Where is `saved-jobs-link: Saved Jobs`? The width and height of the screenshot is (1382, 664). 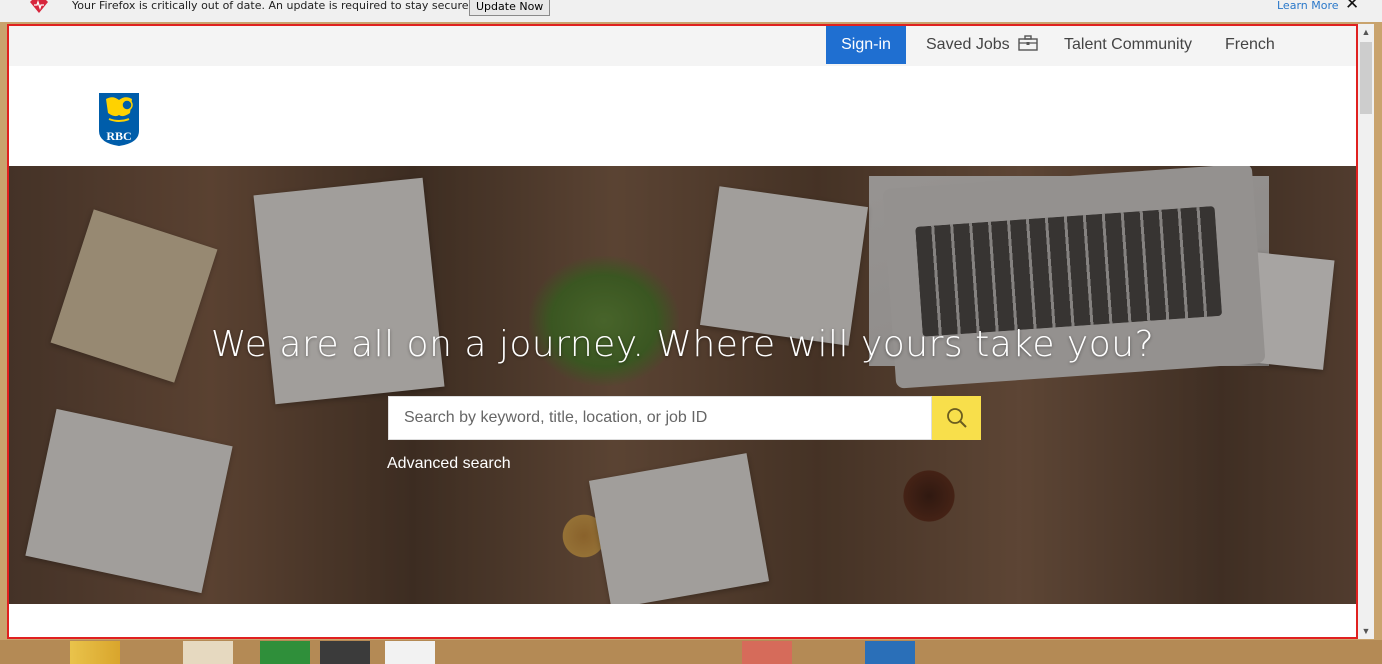
saved-jobs-link: Saved Jobs is located at coordinates (982, 45).